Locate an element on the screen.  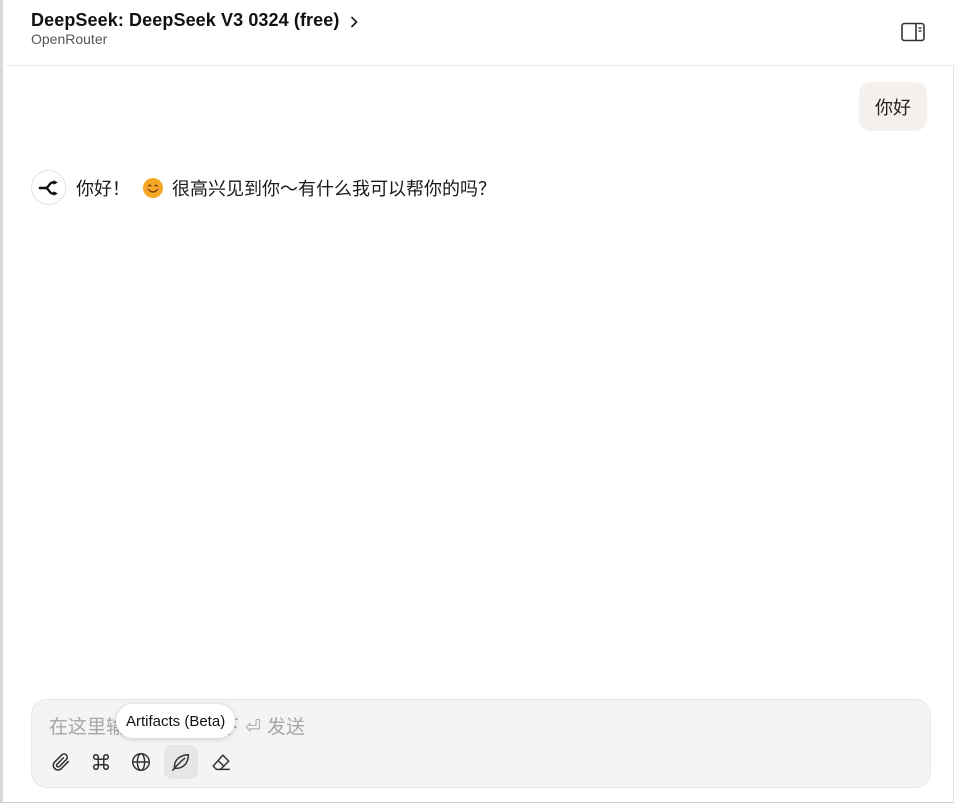
web-search-button is located at coordinates (141, 762).